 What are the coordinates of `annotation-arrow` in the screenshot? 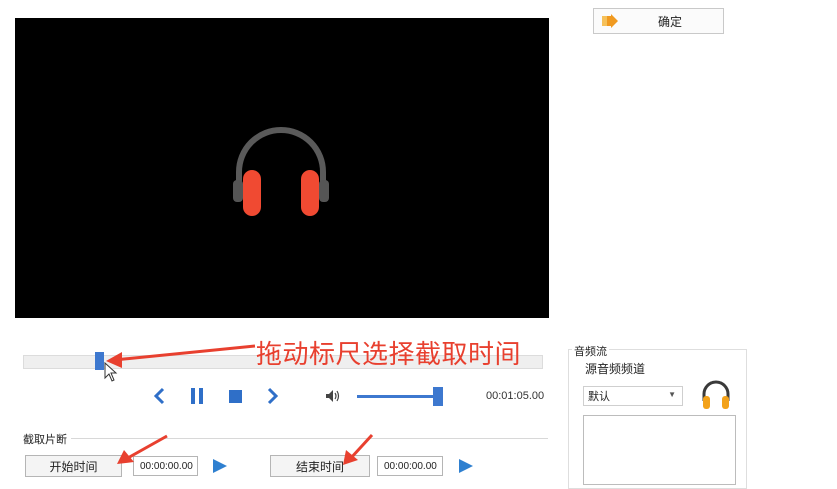 It's located at (181, 356).